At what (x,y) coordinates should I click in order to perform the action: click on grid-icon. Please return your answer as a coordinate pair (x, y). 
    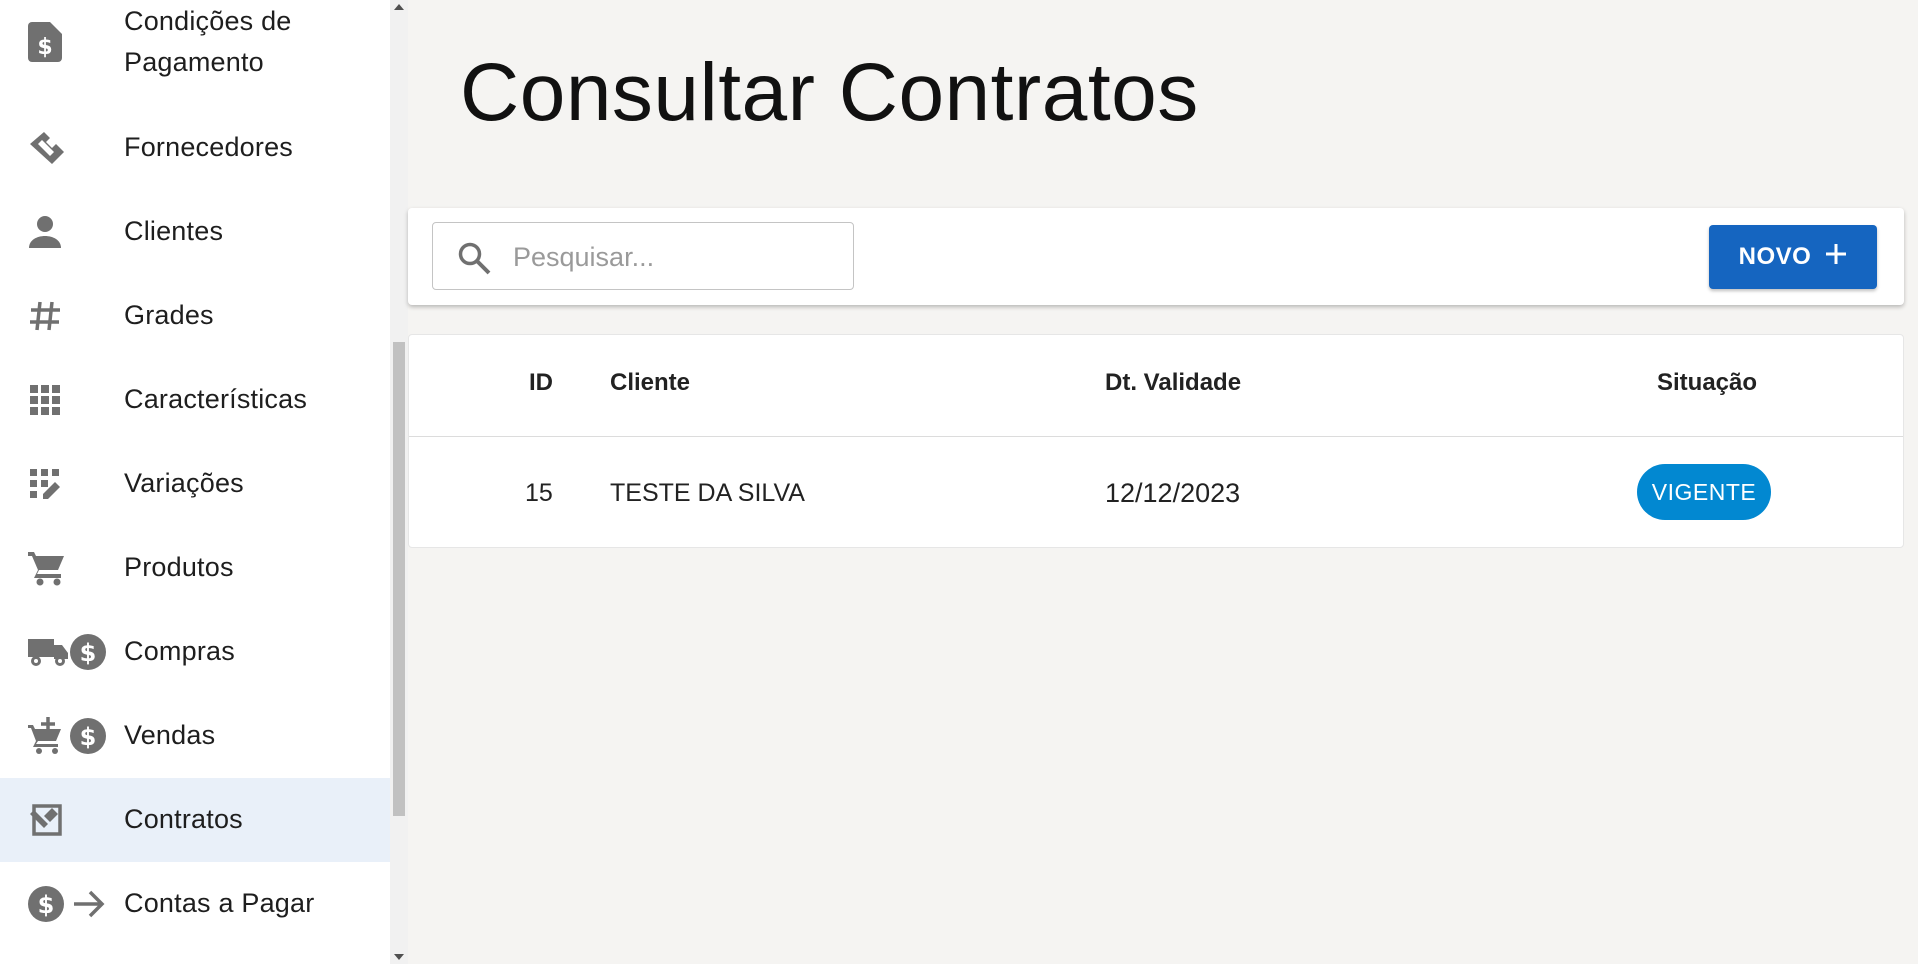
    Looking at the image, I should click on (68, 400).